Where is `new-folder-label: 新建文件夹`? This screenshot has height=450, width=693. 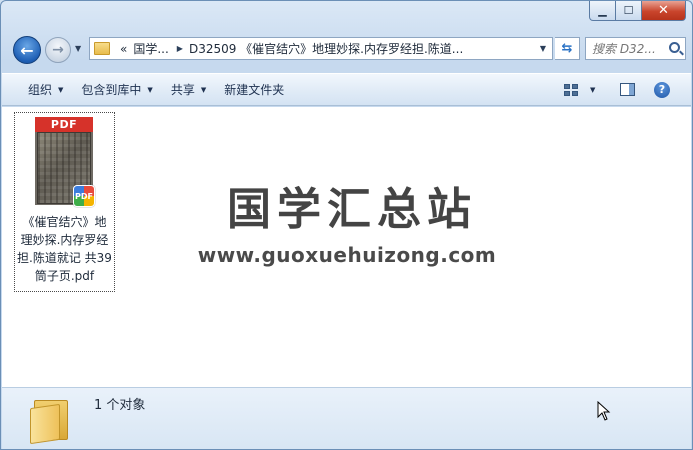
new-folder-label: 新建文件夹 is located at coordinates (254, 90).